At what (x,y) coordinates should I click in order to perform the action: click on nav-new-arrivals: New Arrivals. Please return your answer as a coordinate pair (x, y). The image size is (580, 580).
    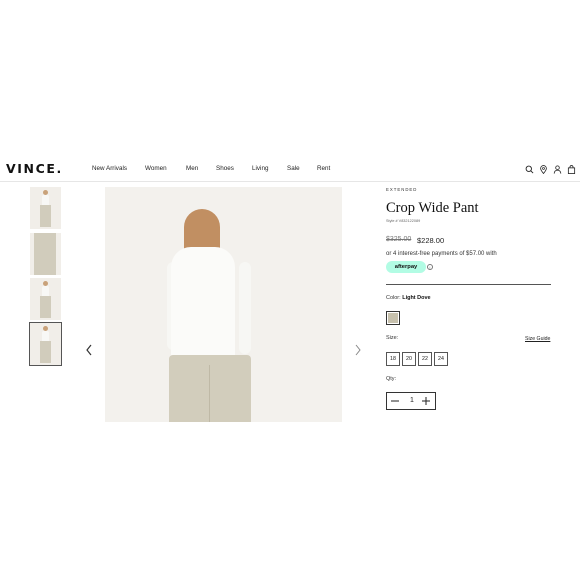
    Looking at the image, I should click on (109, 168).